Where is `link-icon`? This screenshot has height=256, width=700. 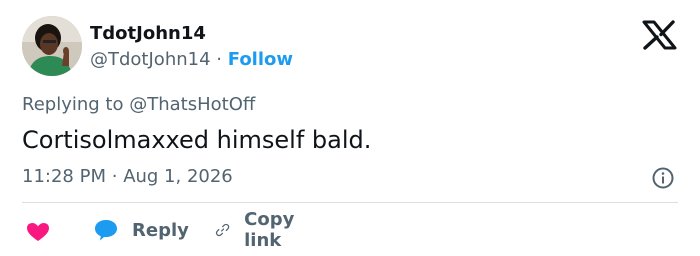
link-icon is located at coordinates (222, 230).